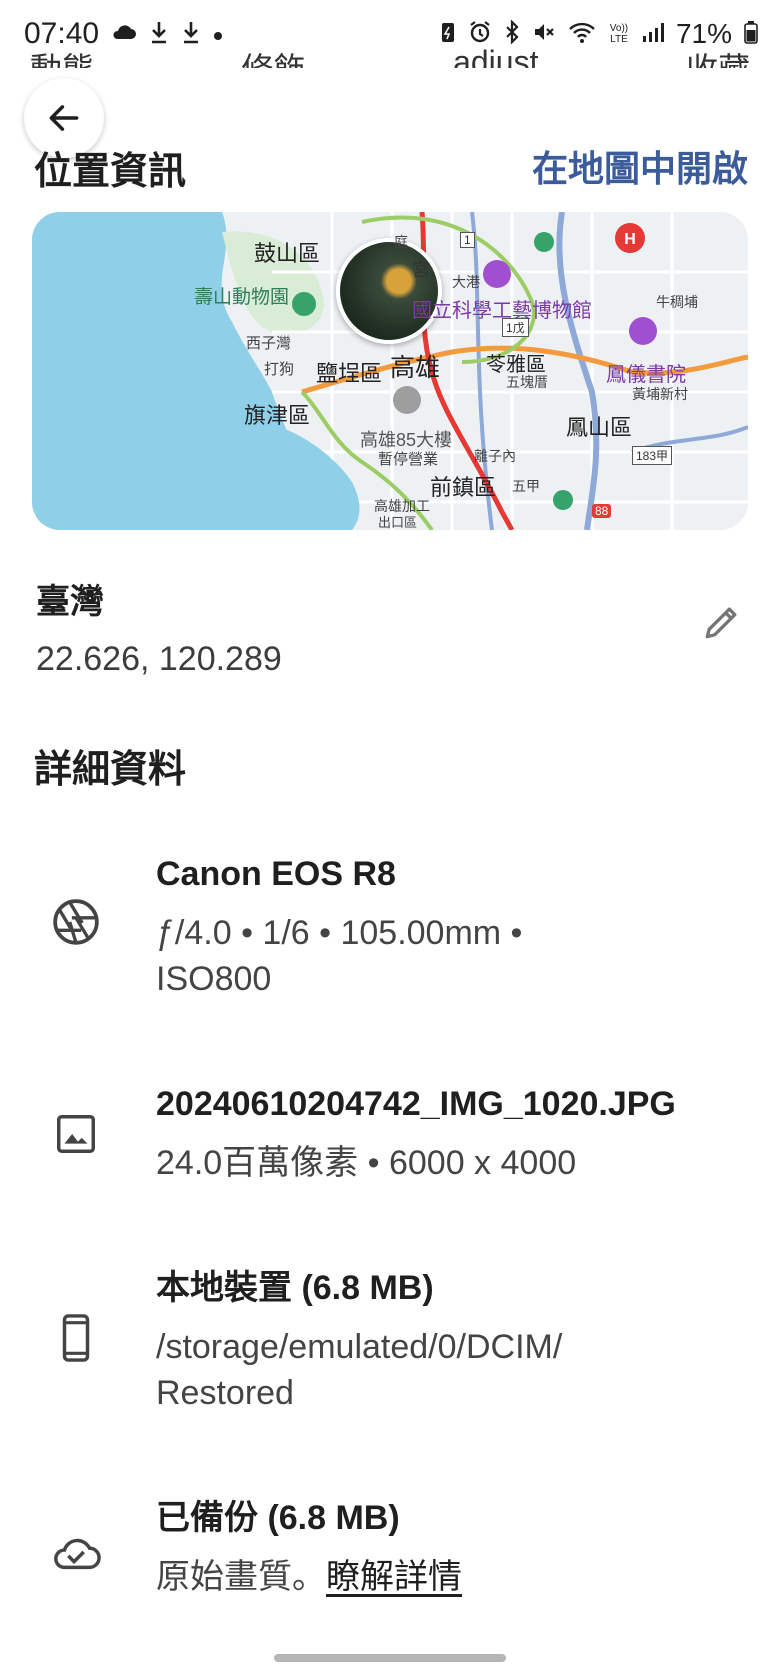 Image resolution: width=780 pixels, height=1673 pixels. Describe the element at coordinates (339, 933) in the screenshot. I see `camera-settings-line1: ƒ/4.0 • 1/6 • 105.00mm •` at that location.